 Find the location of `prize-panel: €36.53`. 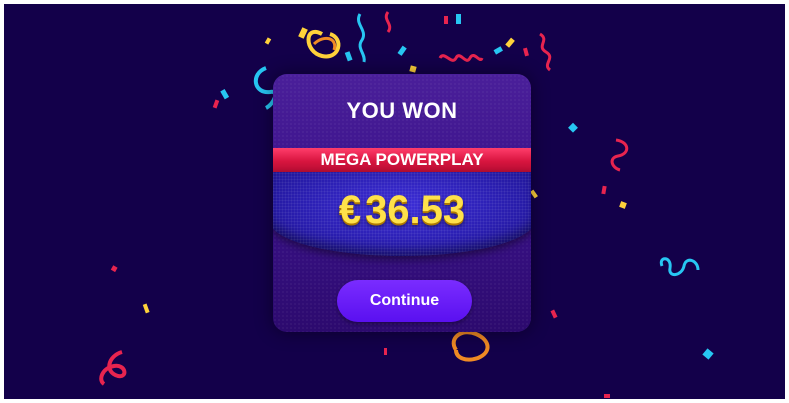

prize-panel: €36.53 is located at coordinates (402, 214).